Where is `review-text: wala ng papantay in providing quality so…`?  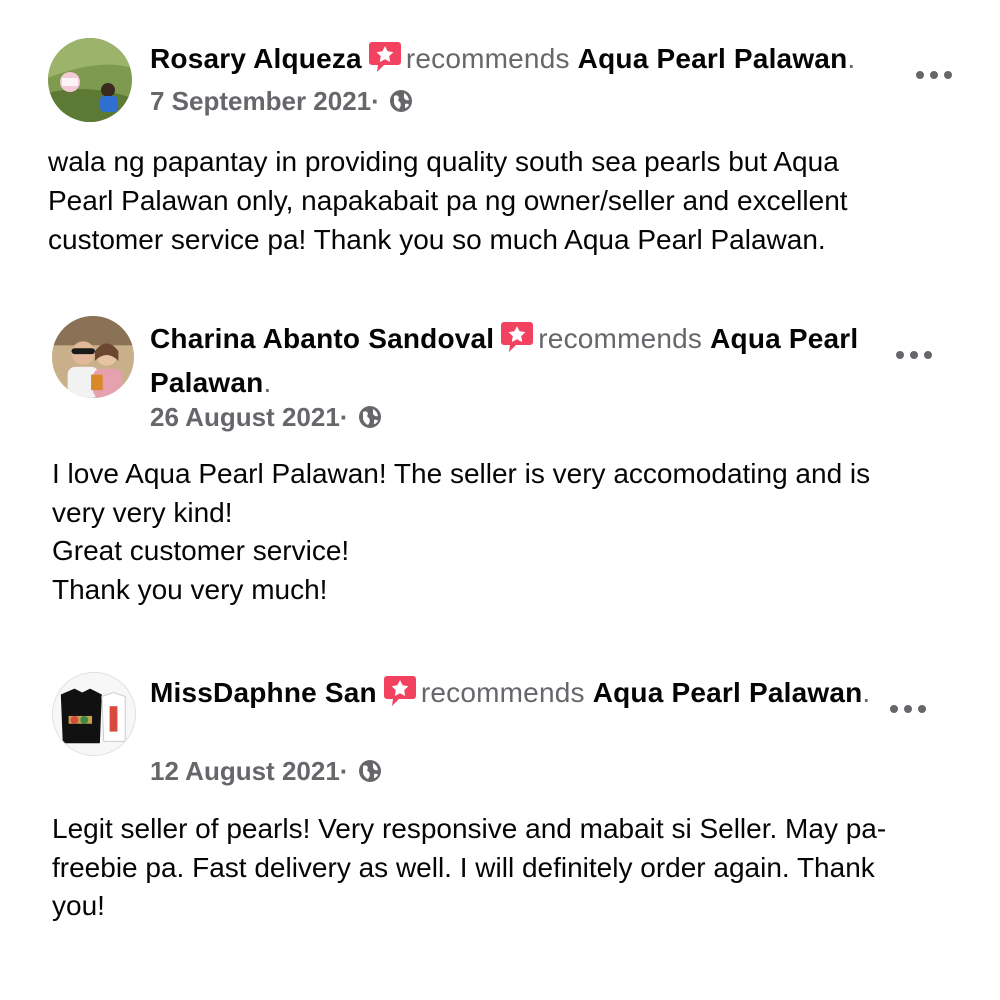 review-text: wala ng papantay in providing quality so… is located at coordinates (448, 200).